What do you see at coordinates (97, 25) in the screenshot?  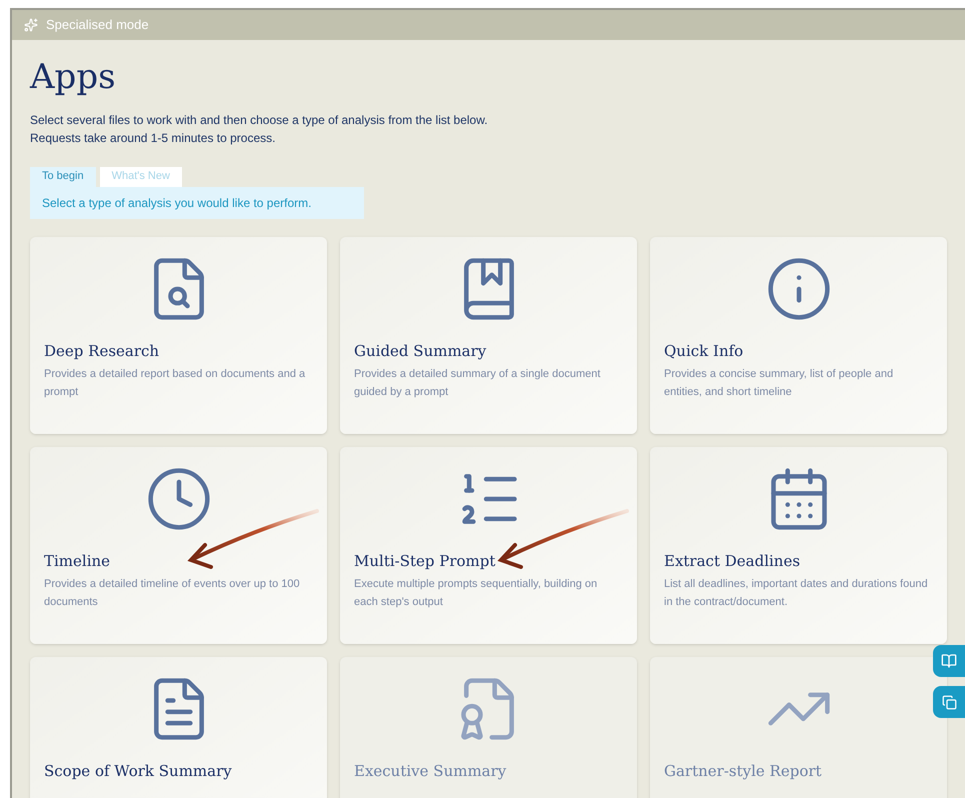 I see `window-title: Specialised mode` at bounding box center [97, 25].